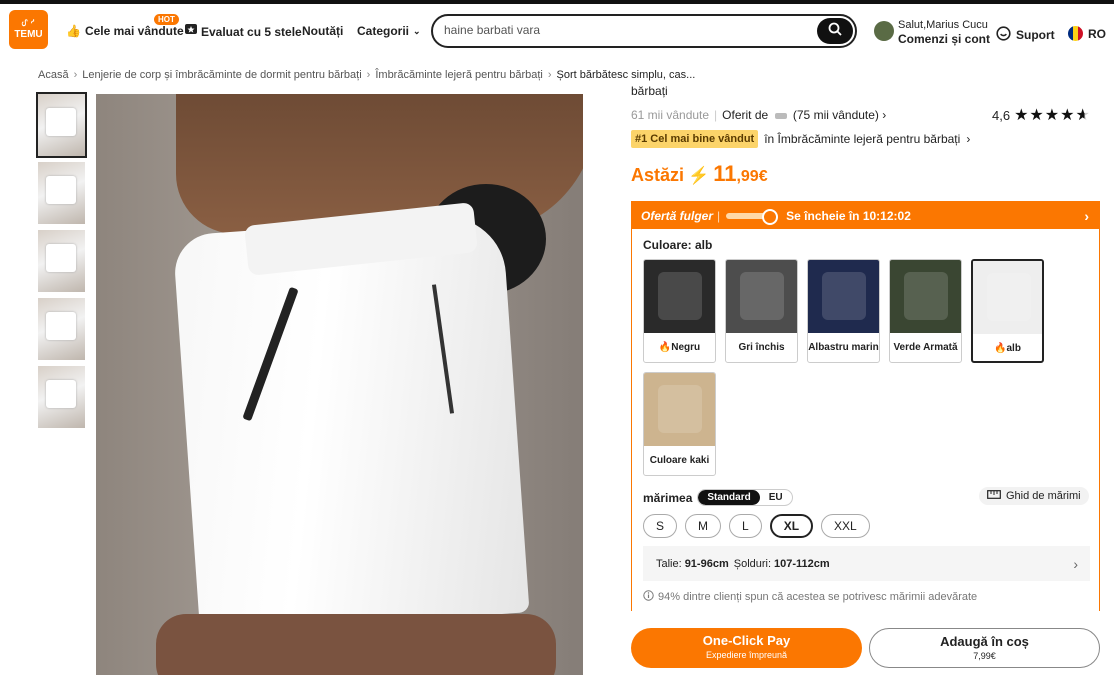 This screenshot has height=675, width=1114. What do you see at coordinates (660, 526) in the screenshot?
I see `size-option-s: S` at bounding box center [660, 526].